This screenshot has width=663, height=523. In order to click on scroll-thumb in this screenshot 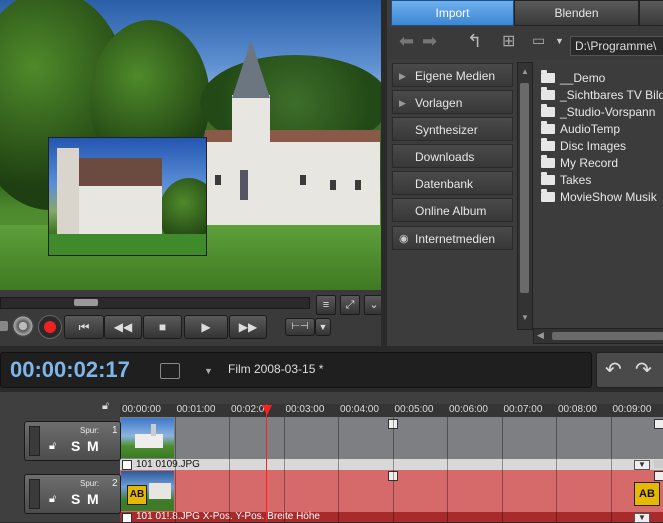, I will do `click(524, 188)`.